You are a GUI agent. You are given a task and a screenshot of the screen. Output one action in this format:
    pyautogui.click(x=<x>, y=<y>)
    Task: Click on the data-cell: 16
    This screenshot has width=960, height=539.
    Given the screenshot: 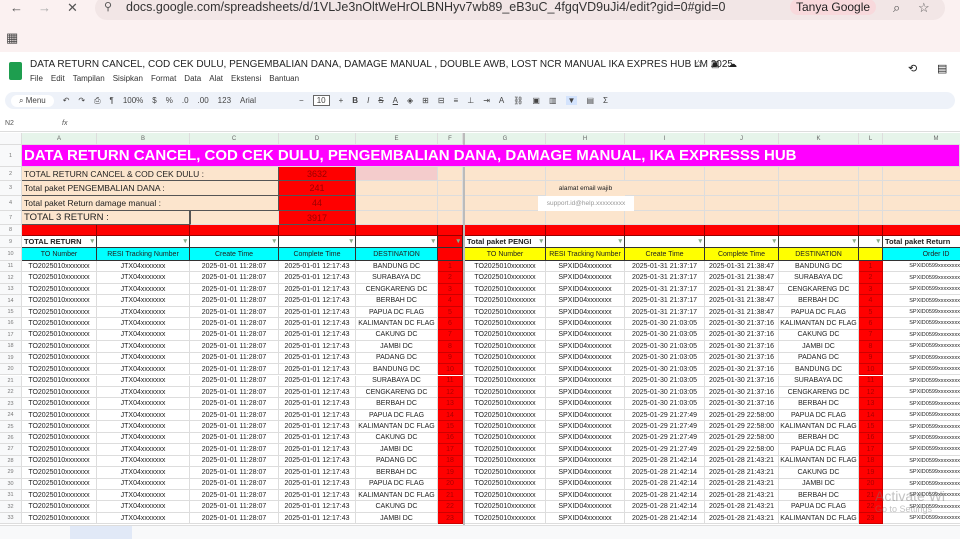 What is the action you would take?
    pyautogui.click(x=450, y=438)
    